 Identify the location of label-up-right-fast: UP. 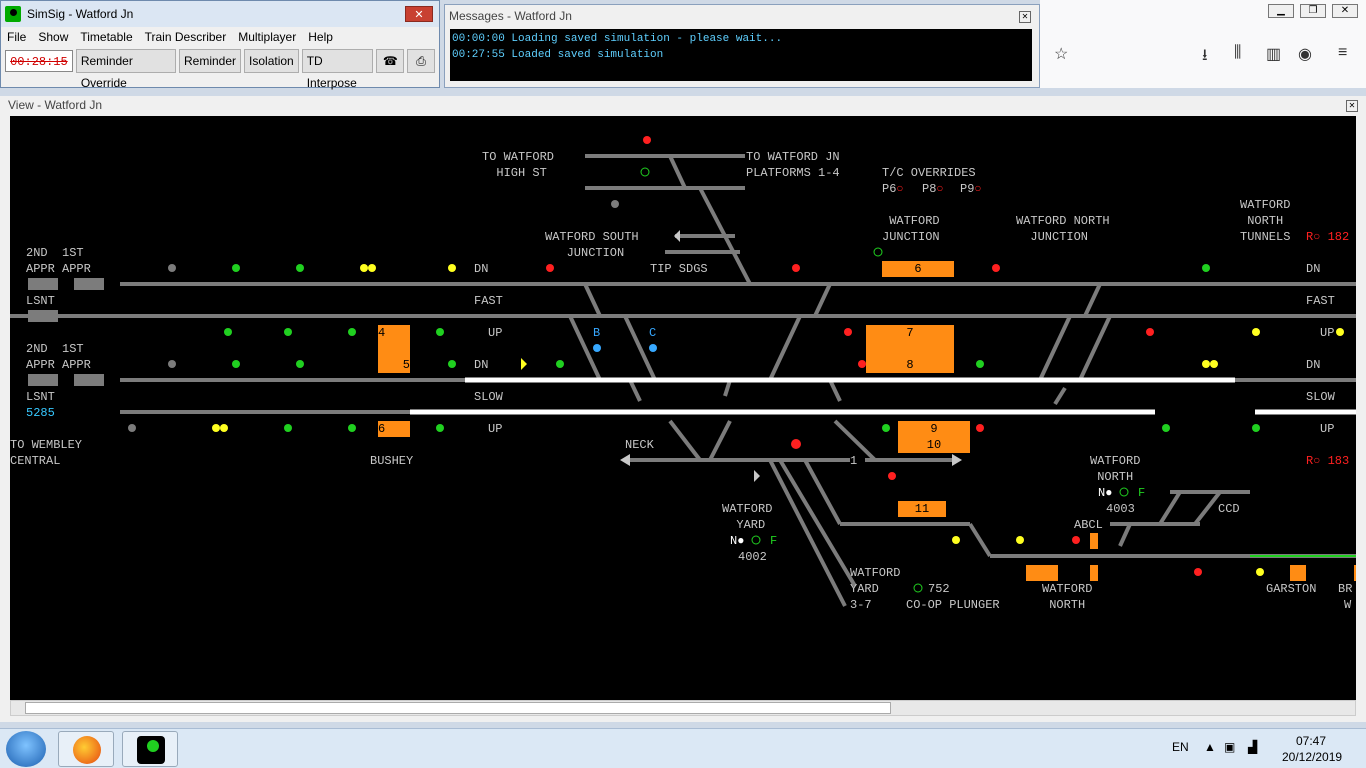
(1327, 333).